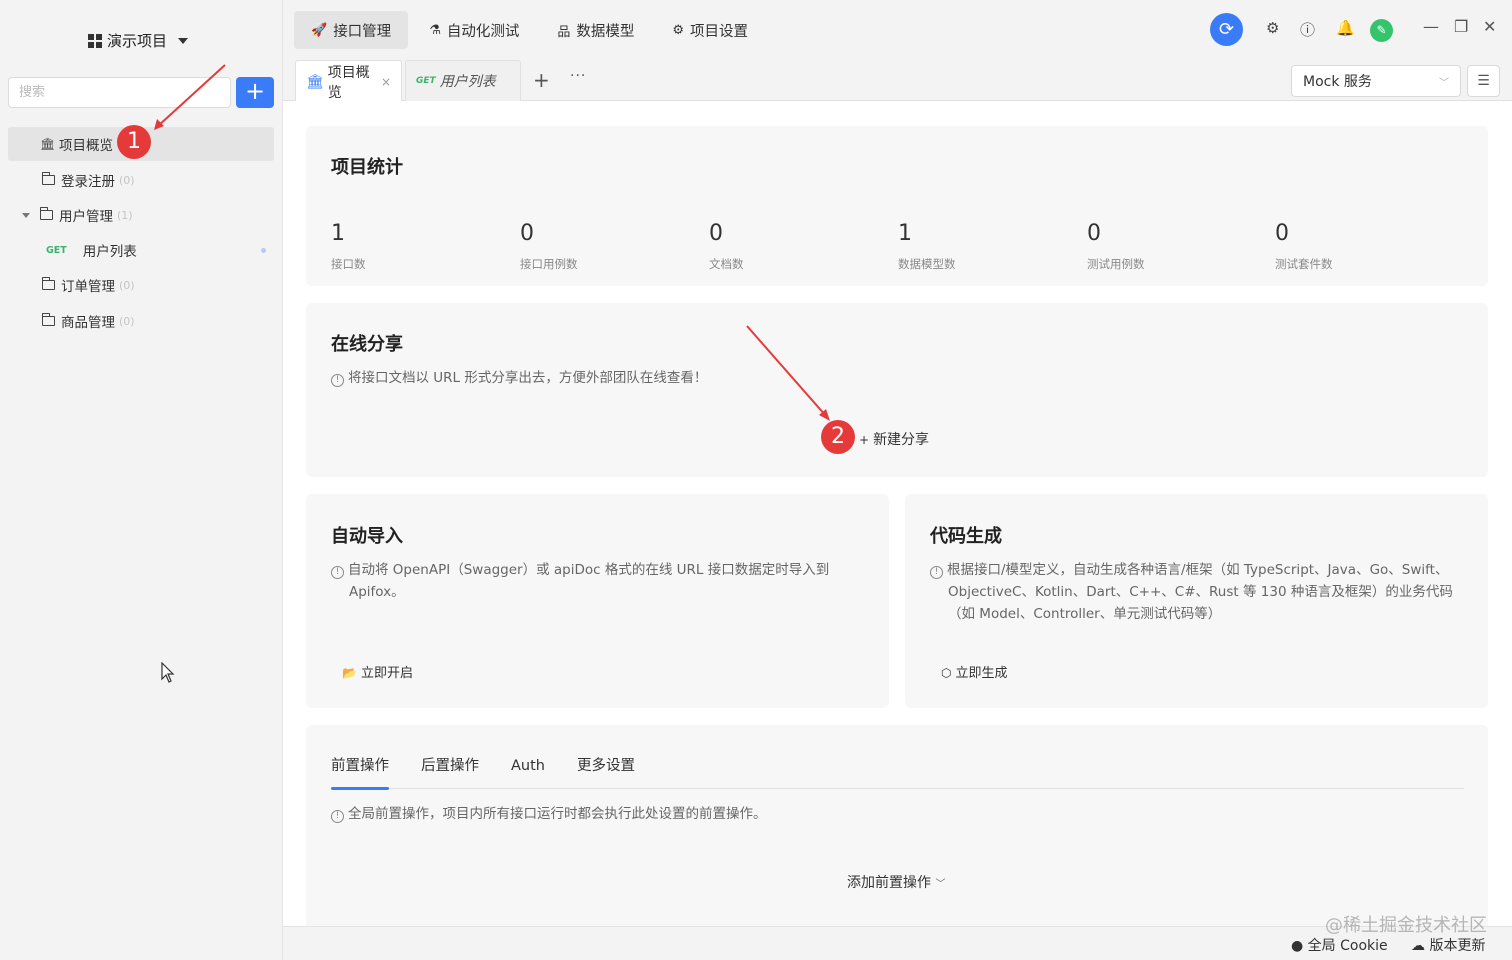 The image size is (1512, 960). What do you see at coordinates (141, 321) in the screenshot?
I see `sidebar-item-products: 商品管理 (0)` at bounding box center [141, 321].